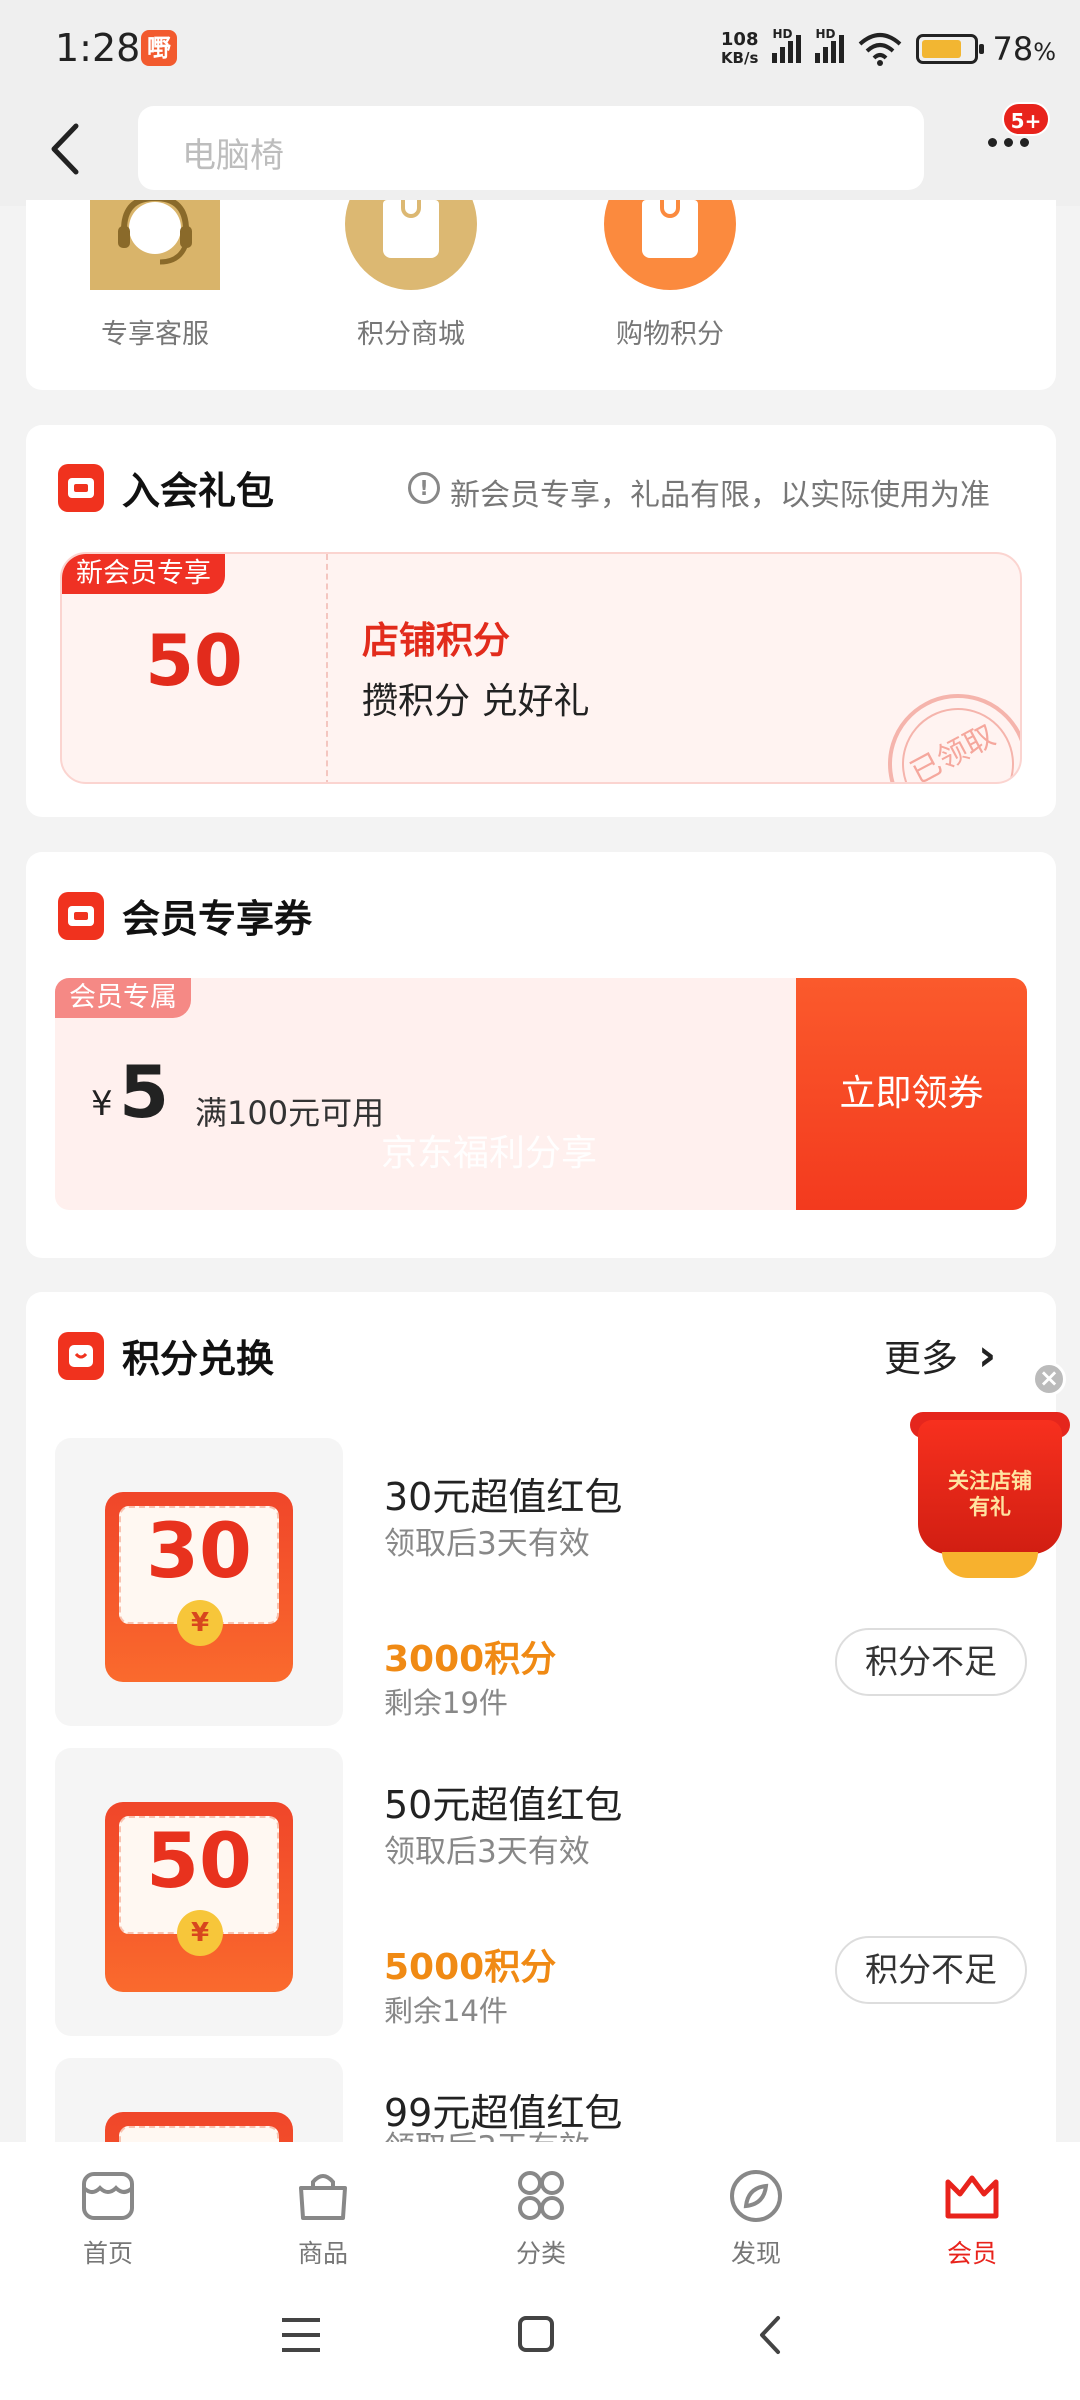 The height and width of the screenshot is (2400, 1080). I want to click on shopping-points-icon, so click(670, 245).